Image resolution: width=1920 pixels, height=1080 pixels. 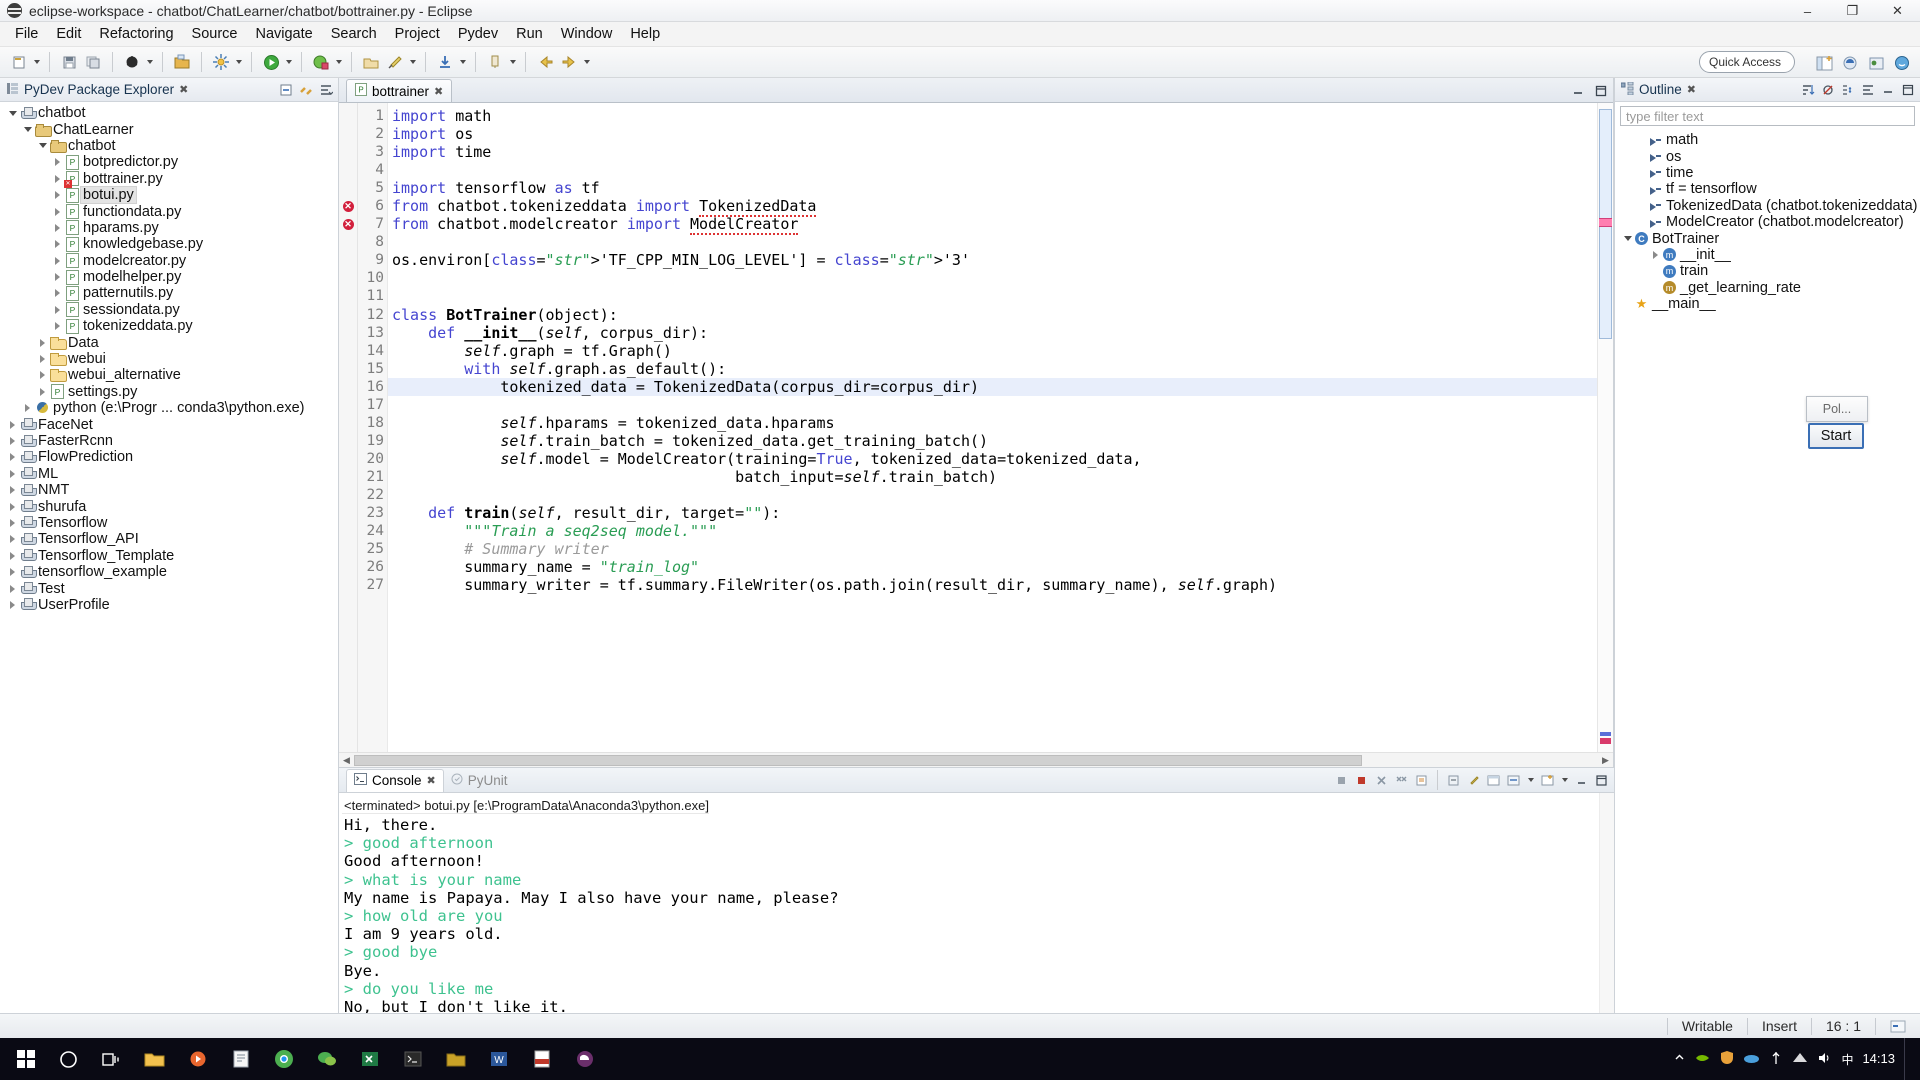 I want to click on remove-launch-button, so click(x=1381, y=780).